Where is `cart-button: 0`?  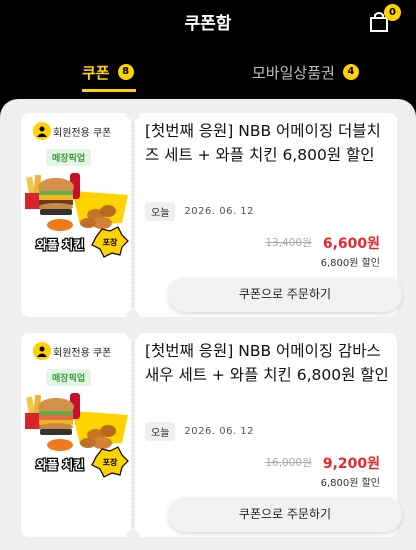 cart-button: 0 is located at coordinates (384, 18).